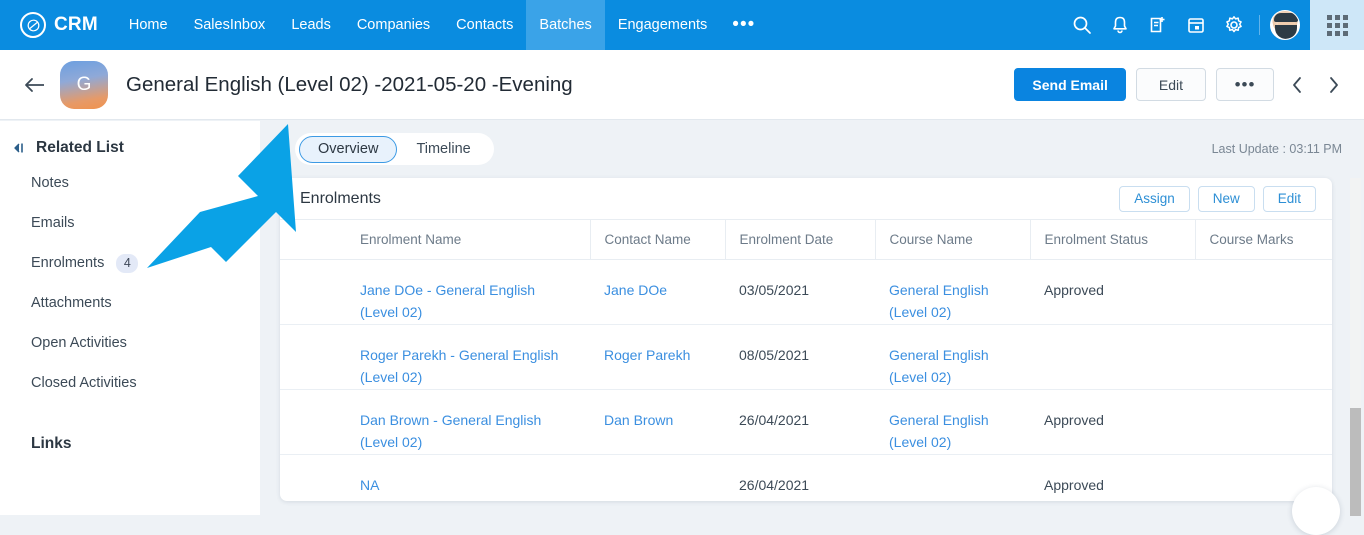 Image resolution: width=1364 pixels, height=535 pixels. Describe the element at coordinates (84, 84) in the screenshot. I see `record-avatar: G` at that location.